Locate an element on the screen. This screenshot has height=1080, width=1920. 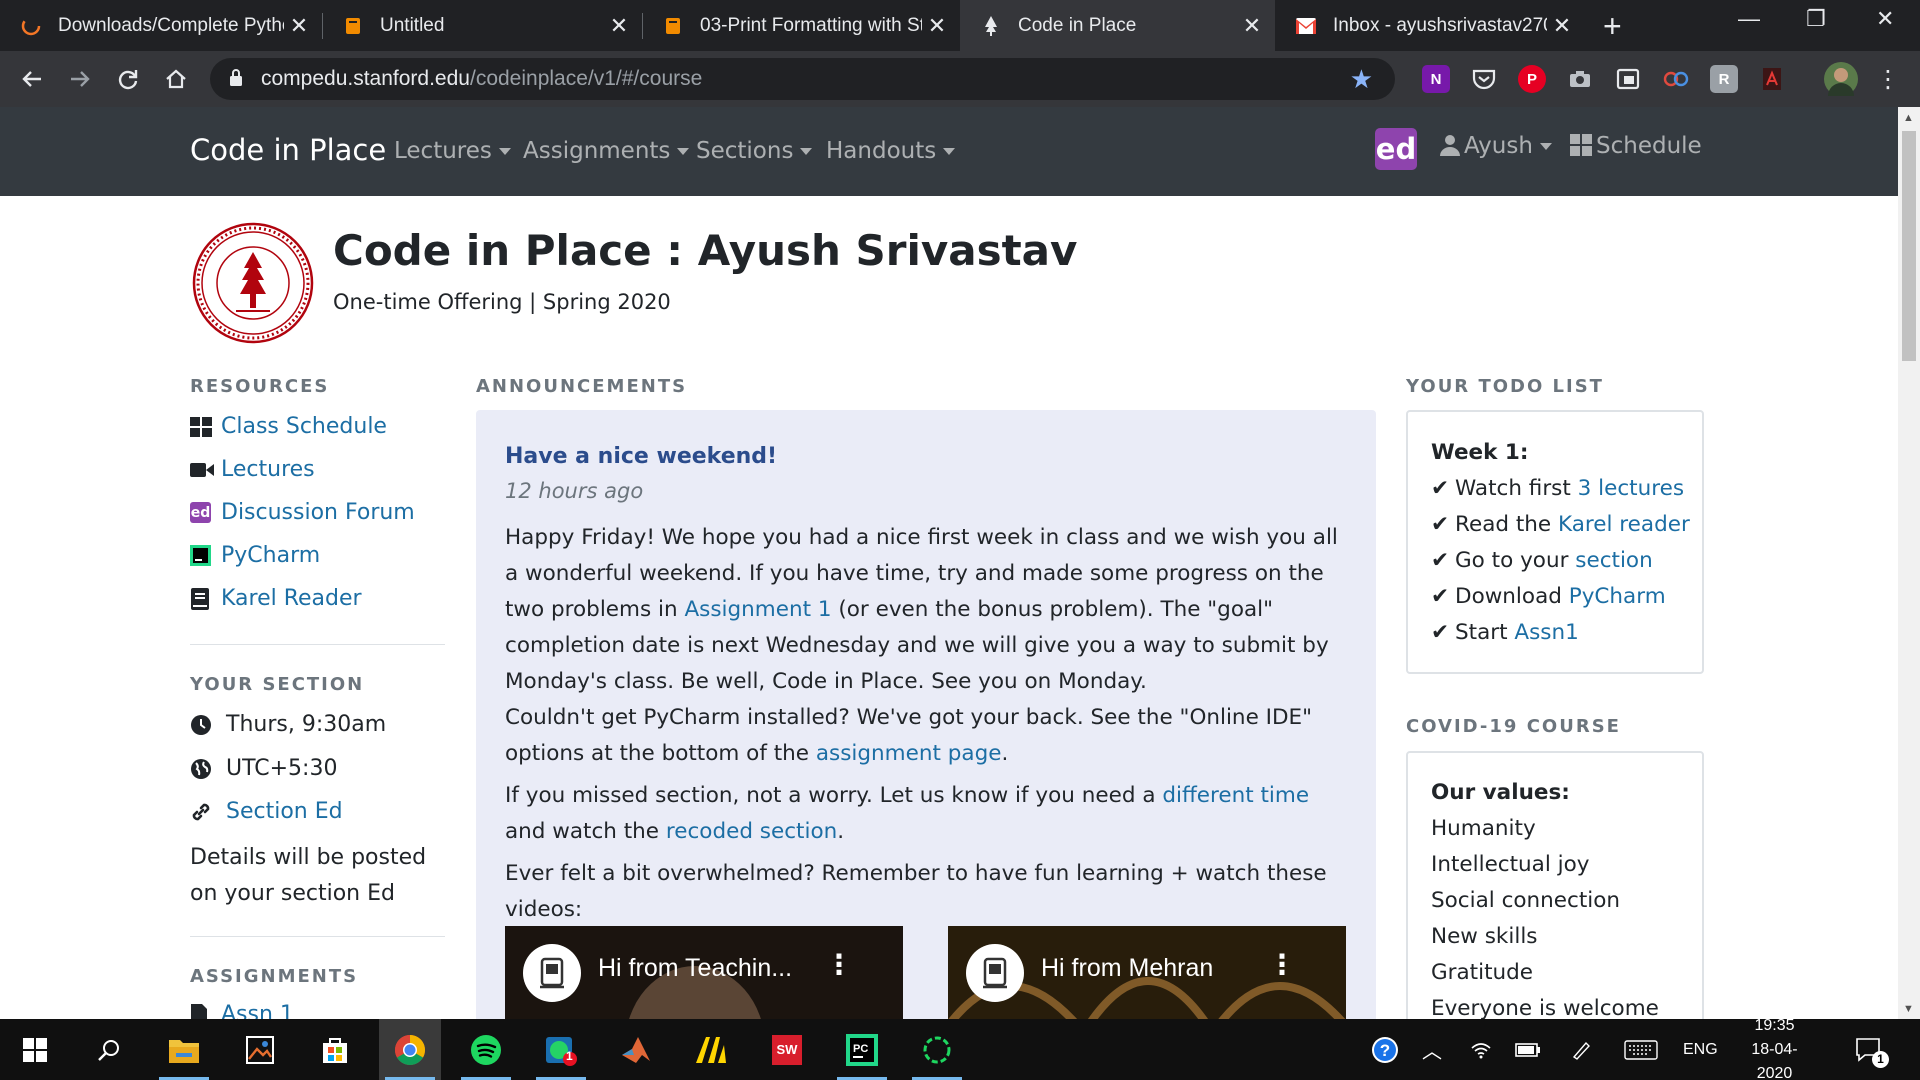
video-title: Hi from Mehran is located at coordinates (1127, 968).